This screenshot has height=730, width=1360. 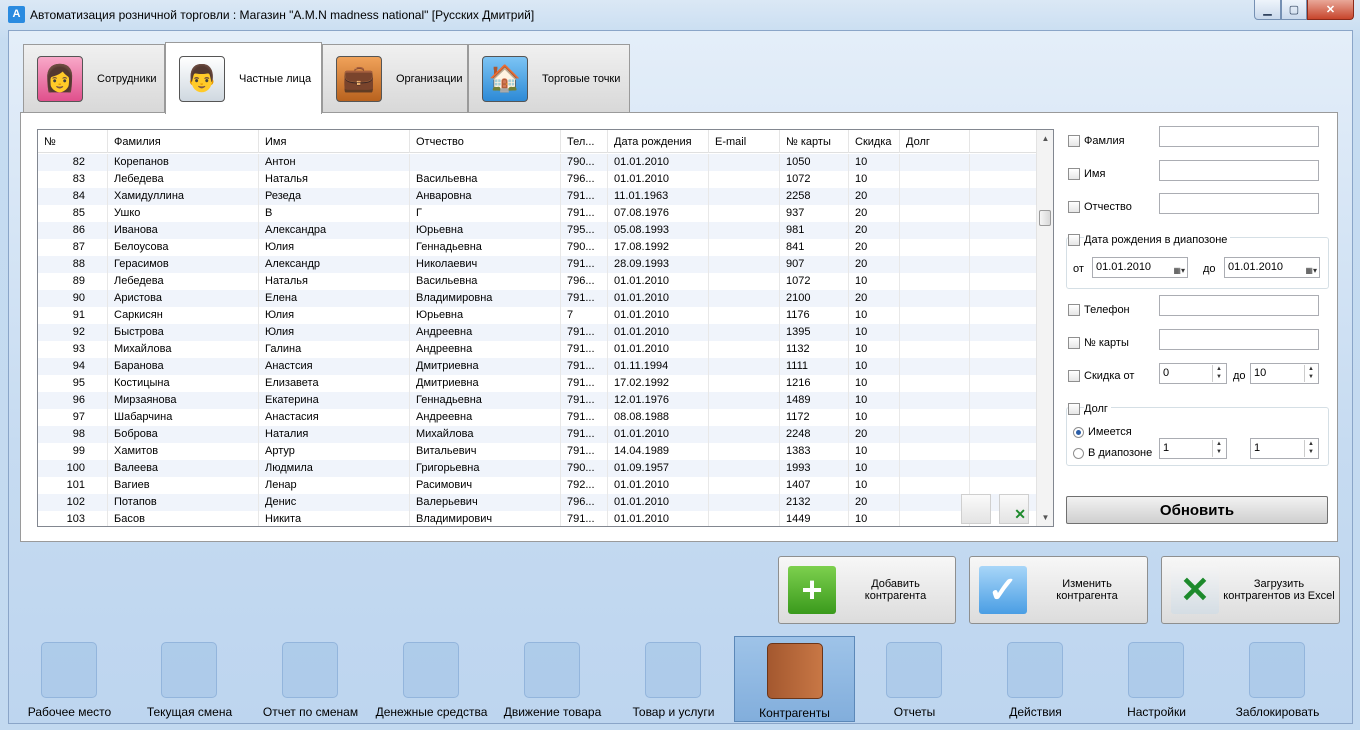 What do you see at coordinates (874, 141) in the screenshot?
I see `column-header: Скидка` at bounding box center [874, 141].